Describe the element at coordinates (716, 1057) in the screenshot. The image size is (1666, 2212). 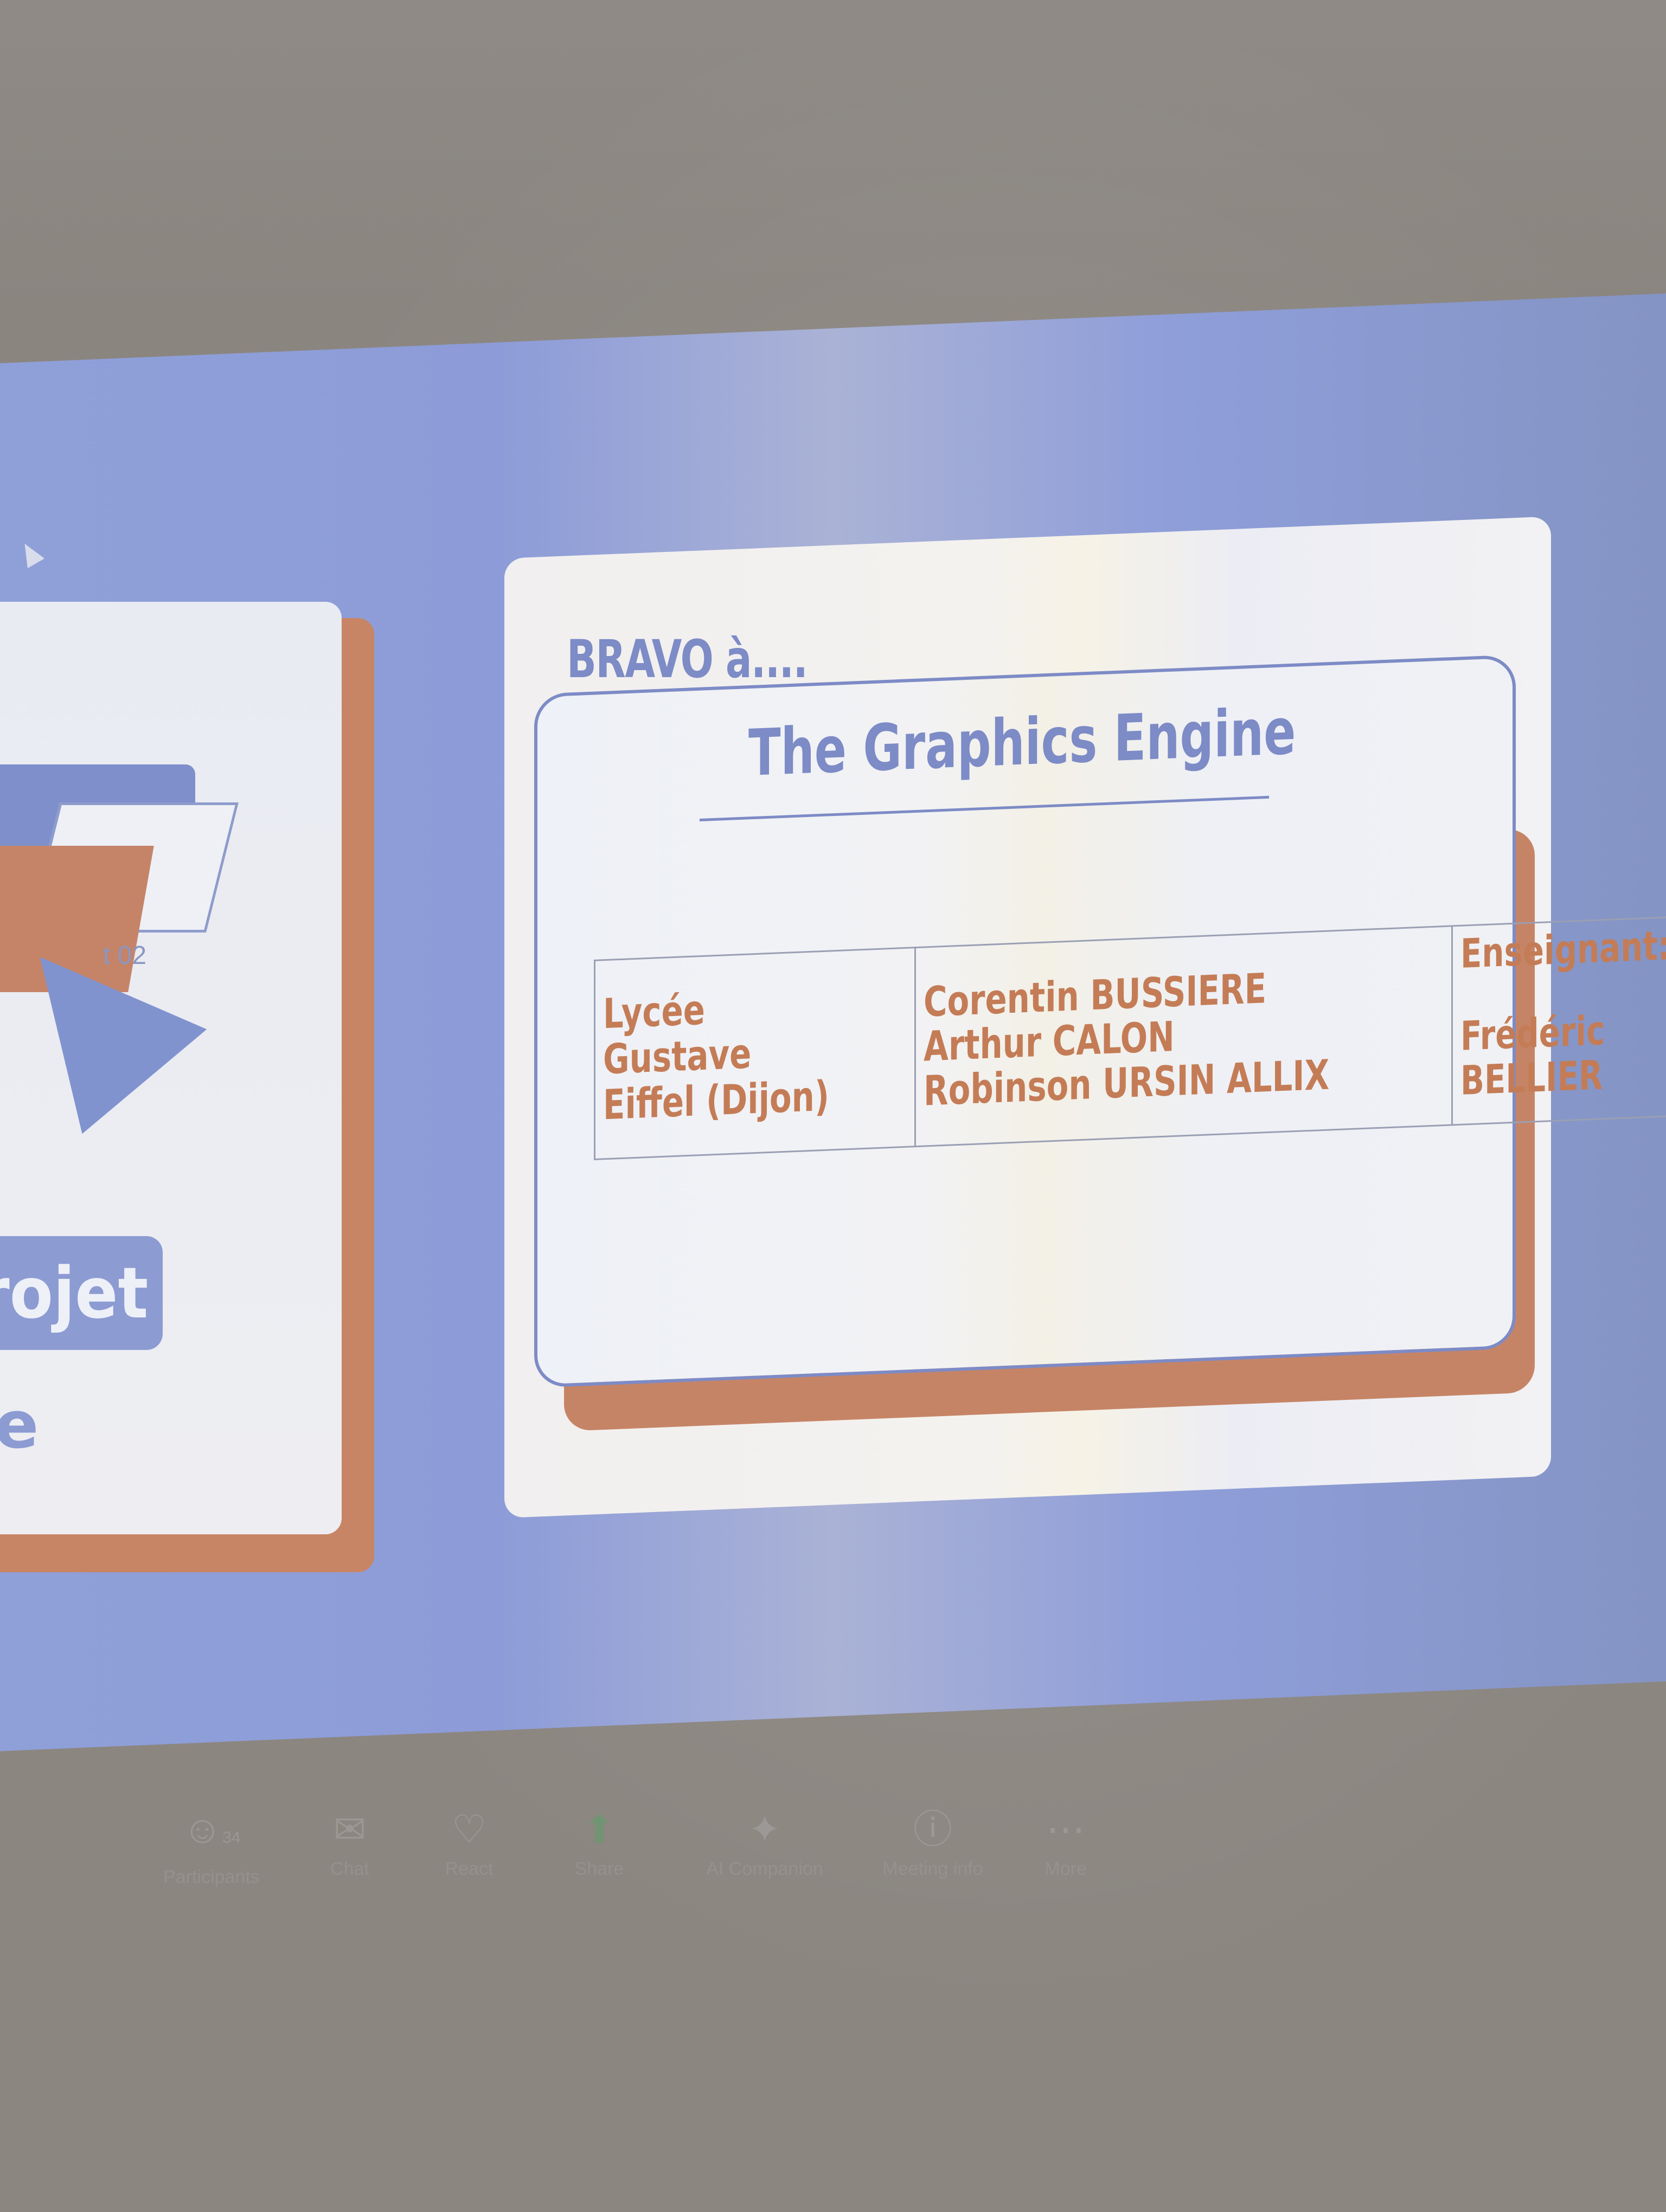
I see `school-name: Lycée Gustave Eiffel (Dijon)` at that location.